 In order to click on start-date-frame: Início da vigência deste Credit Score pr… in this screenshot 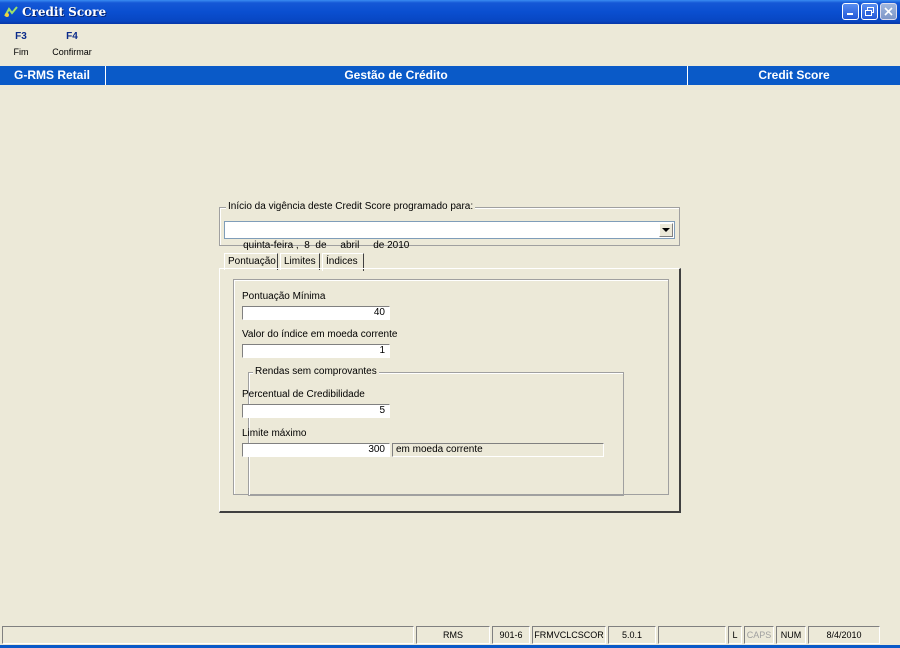, I will do `click(449, 226)`.